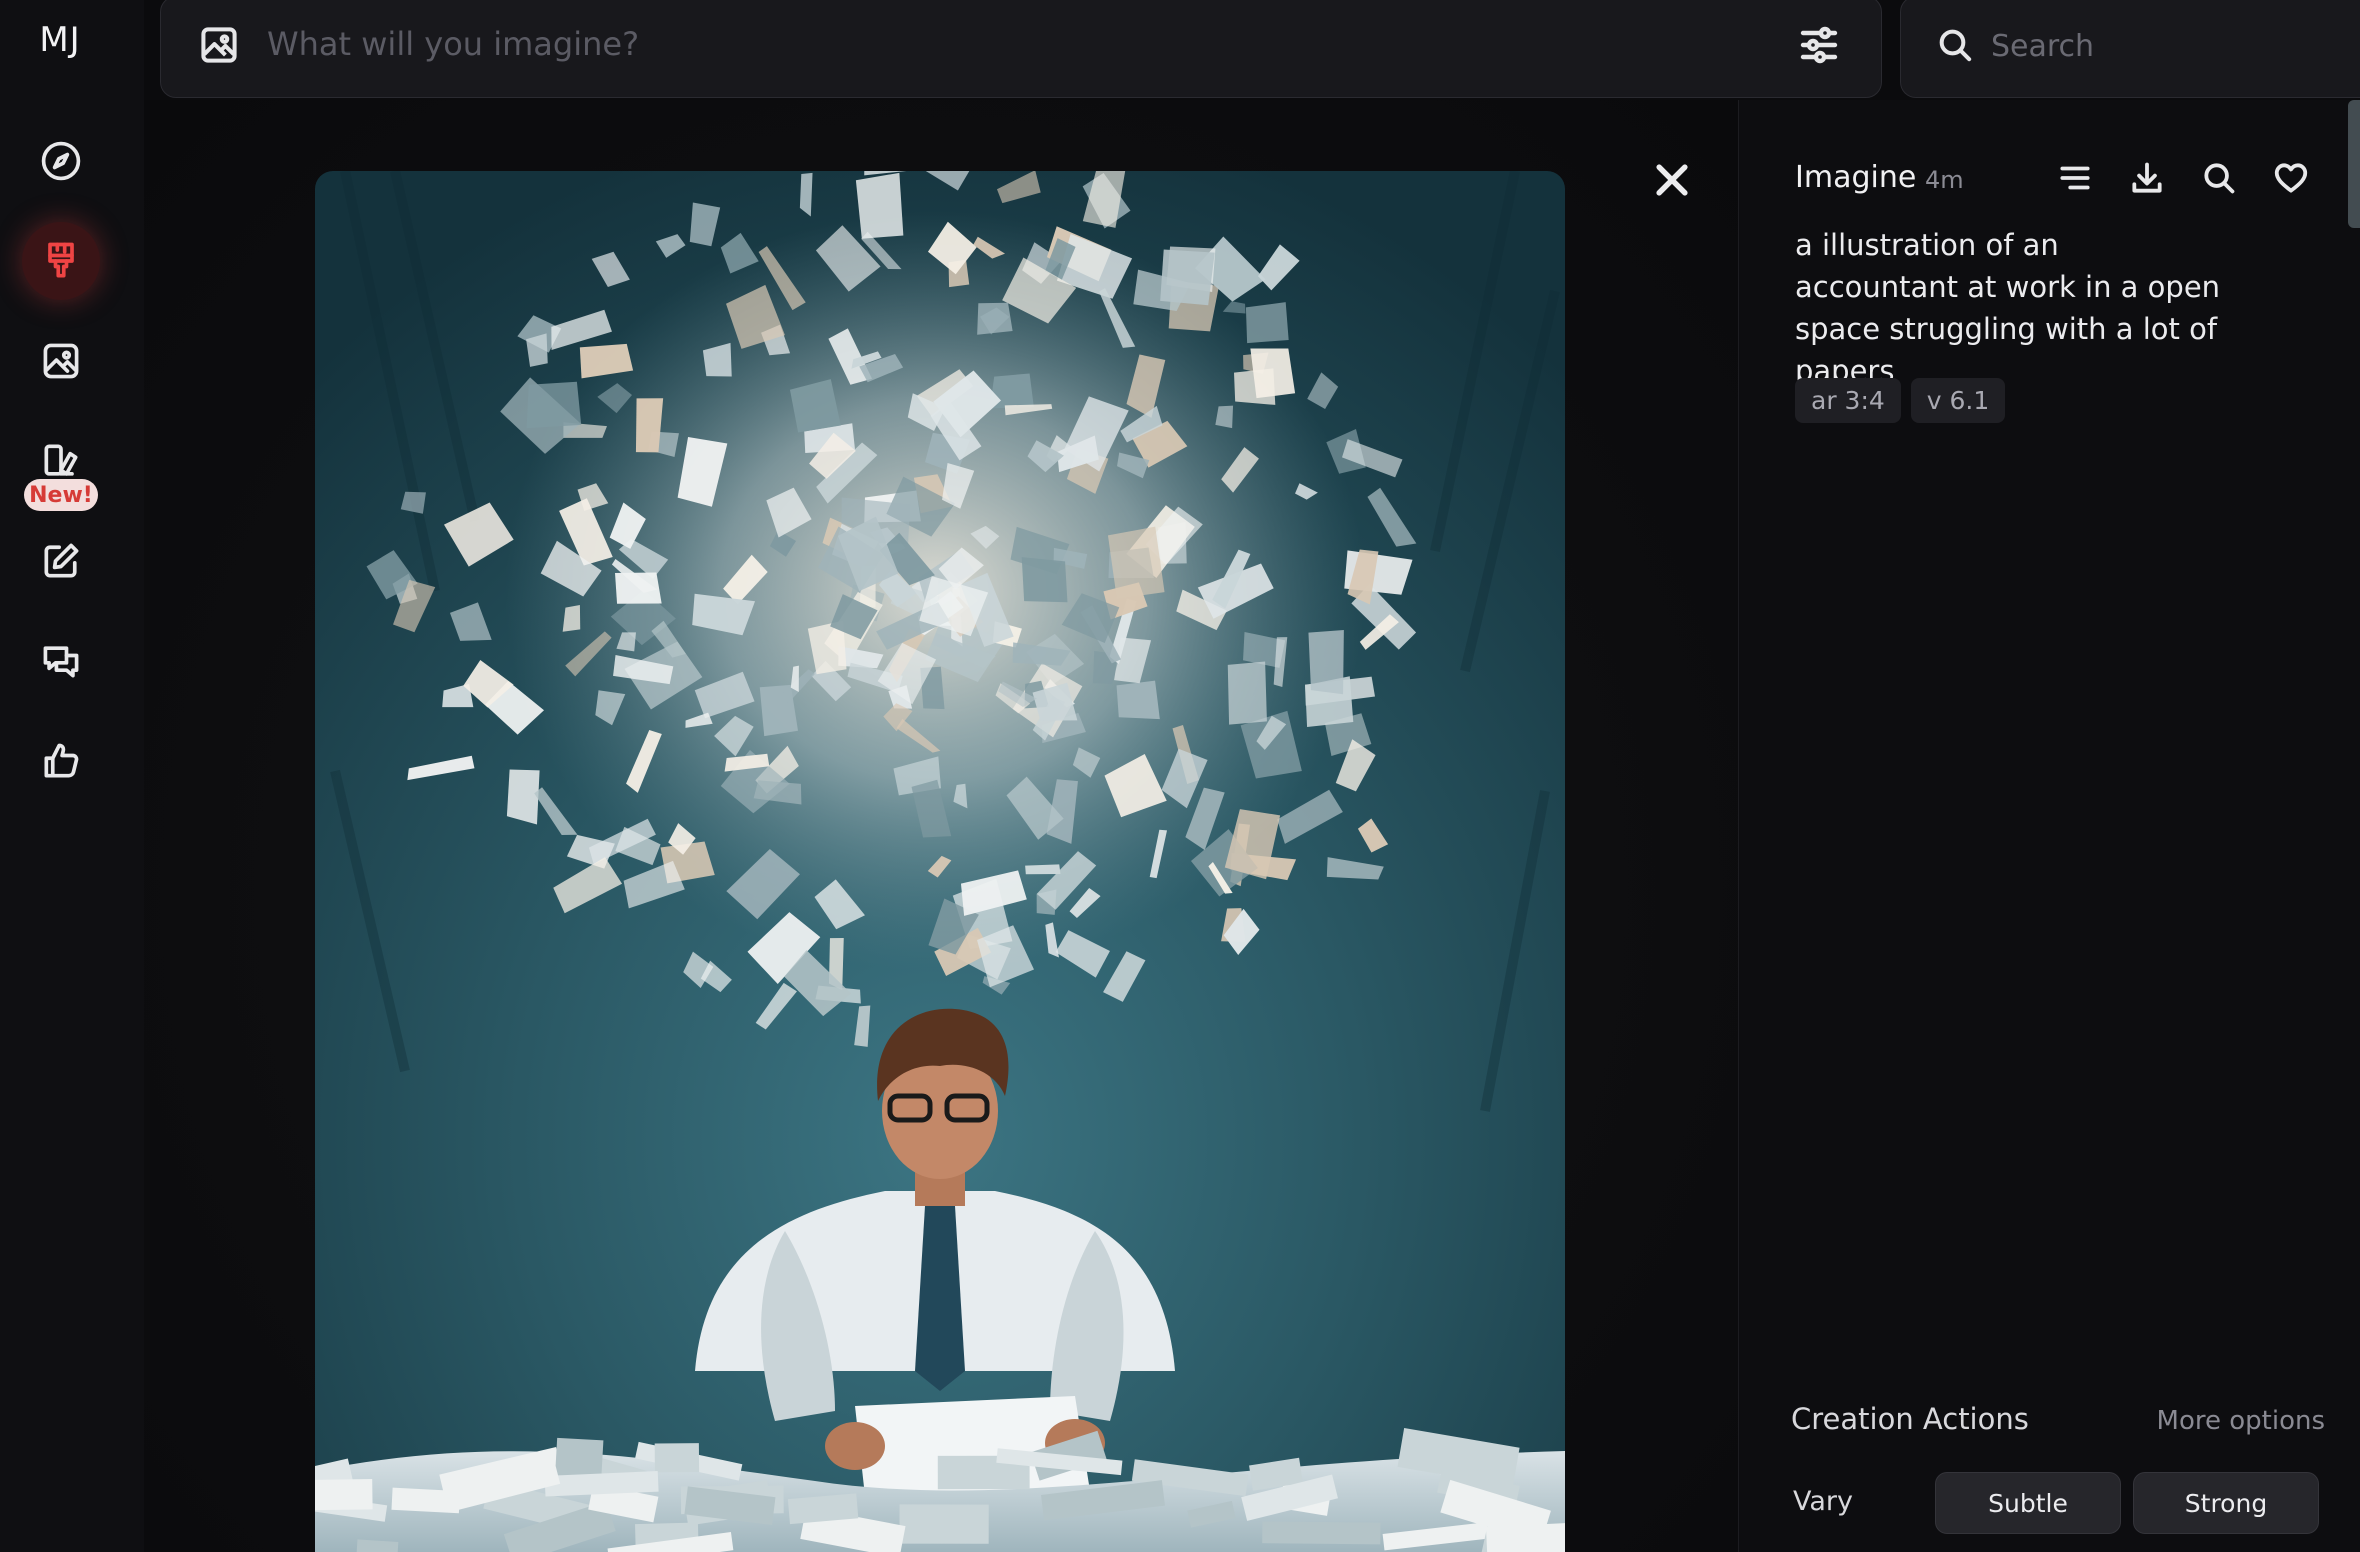 This screenshot has height=1552, width=2360. I want to click on scroll-thumb, so click(2354, 164).